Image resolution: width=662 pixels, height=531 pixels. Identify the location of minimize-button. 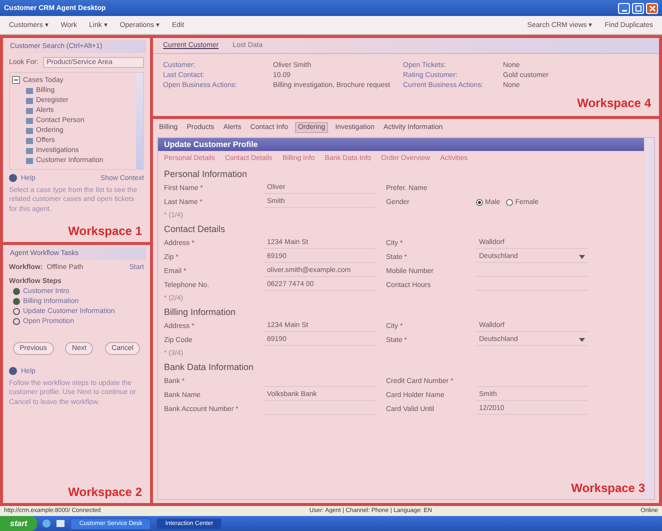
(624, 8).